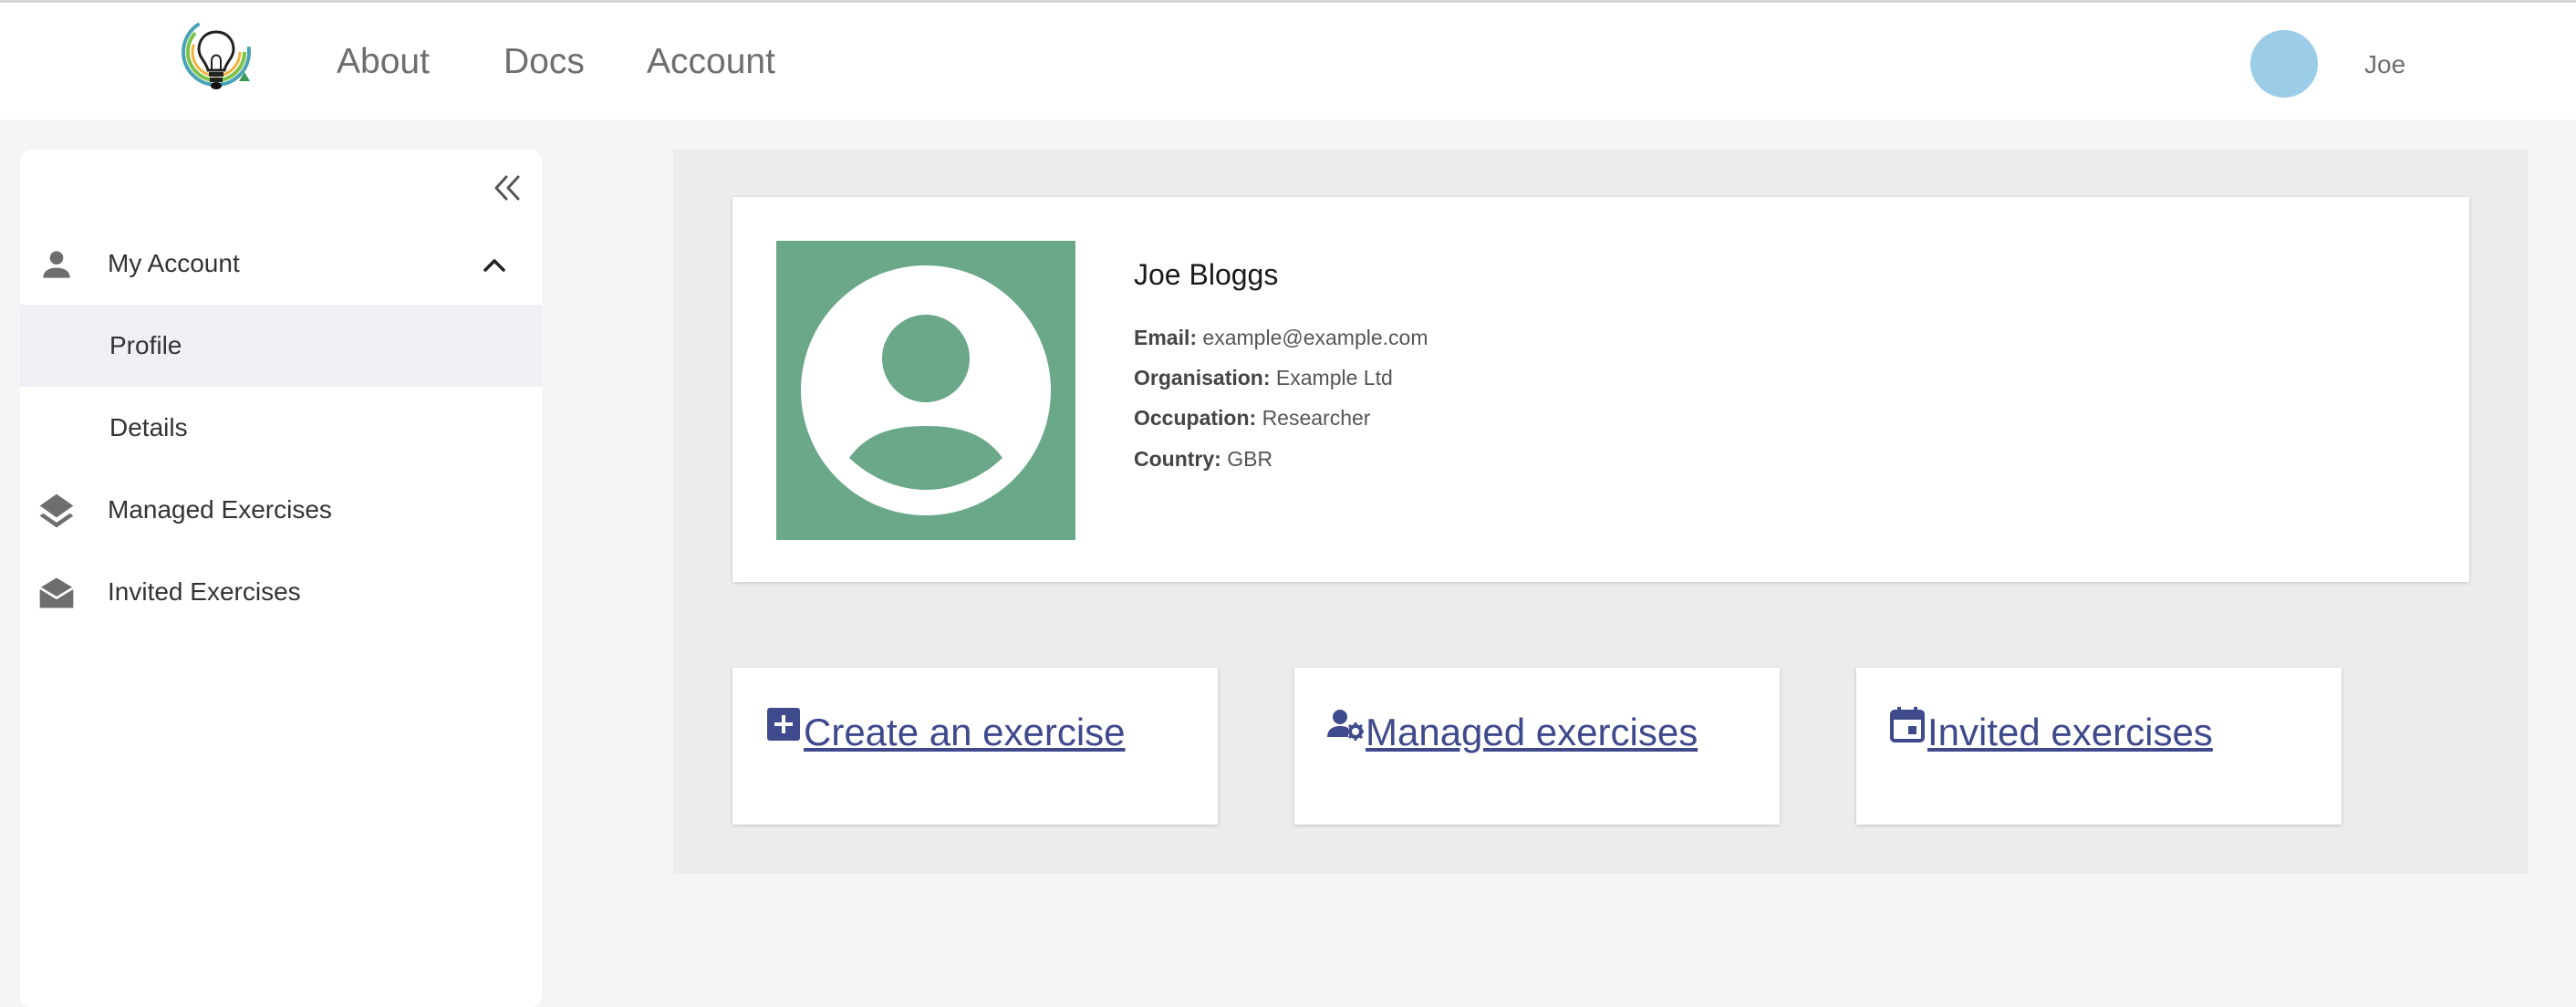  Describe the element at coordinates (383, 62) in the screenshot. I see `nav-about-link: About` at that location.